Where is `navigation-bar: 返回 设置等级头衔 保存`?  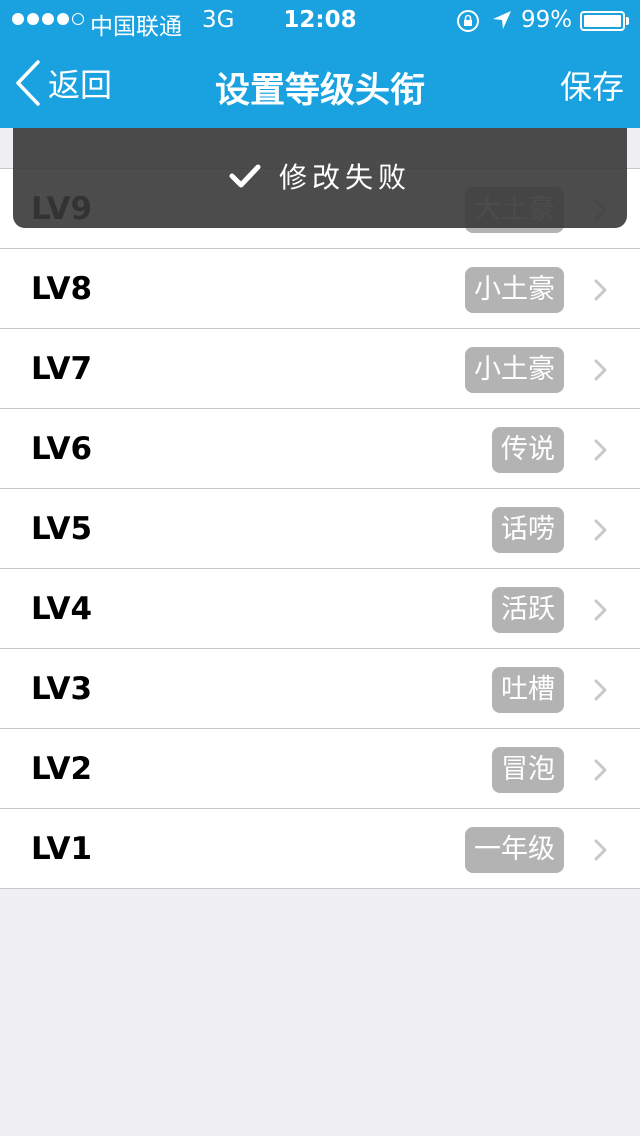
navigation-bar: 返回 设置等级头衔 保存 is located at coordinates (320, 84).